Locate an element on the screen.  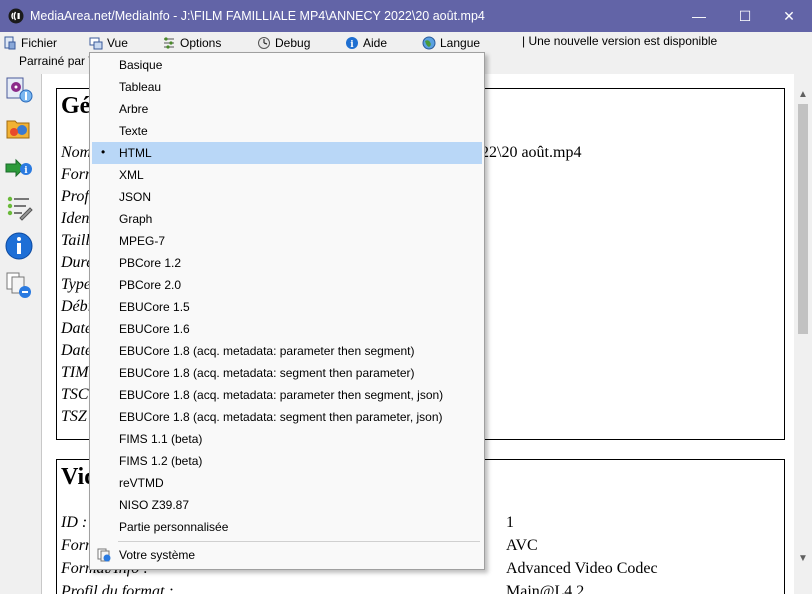
view-option-label: XML is located at coordinates (131, 175).